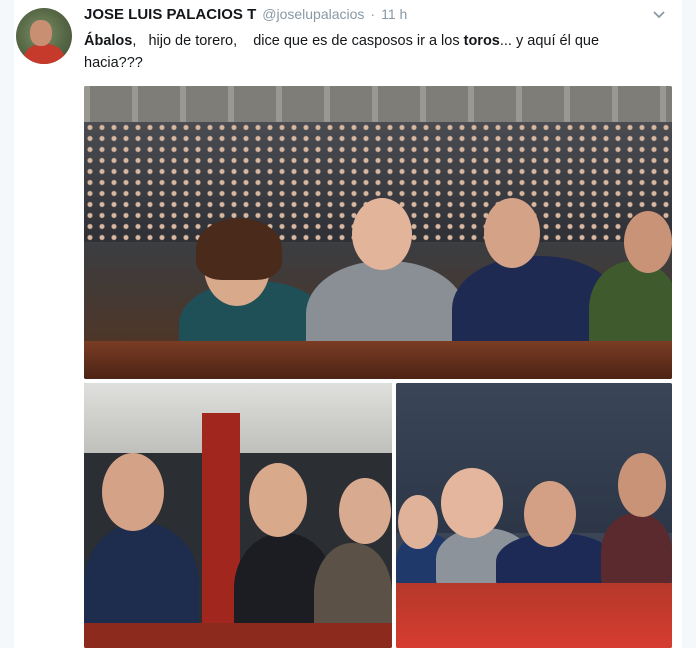 The height and width of the screenshot is (648, 696). Describe the element at coordinates (238, 635) in the screenshot. I see `barrier-top` at that location.